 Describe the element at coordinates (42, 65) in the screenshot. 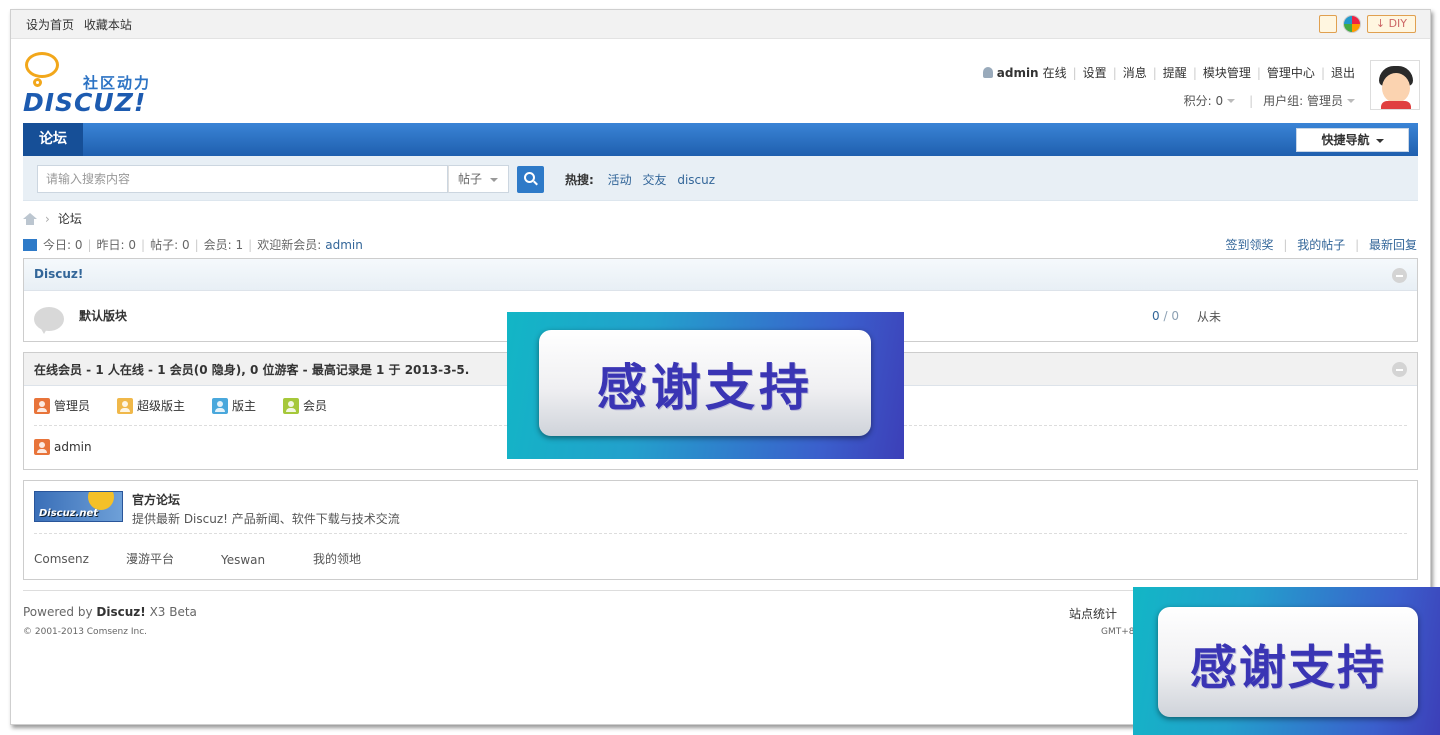

I see `logo-bubble-icon` at that location.